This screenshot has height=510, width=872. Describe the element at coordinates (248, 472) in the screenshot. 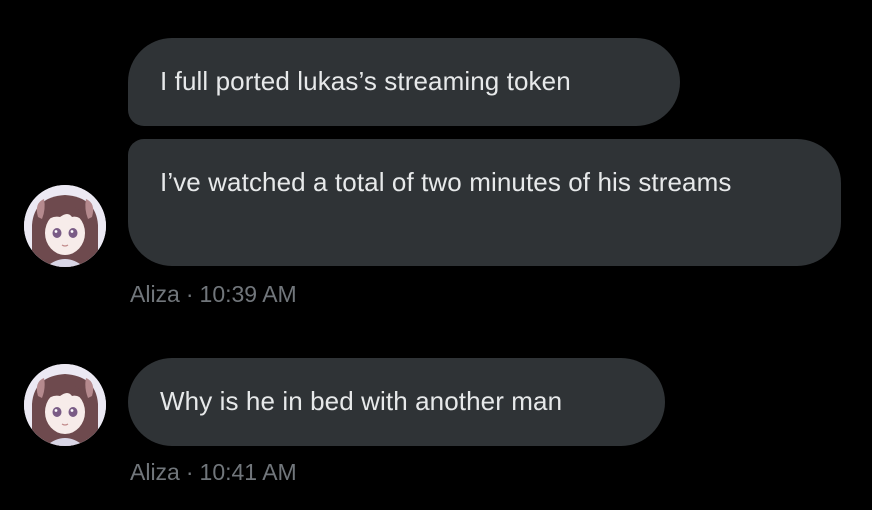

I see `message-timestamp: 10:41 AM` at that location.